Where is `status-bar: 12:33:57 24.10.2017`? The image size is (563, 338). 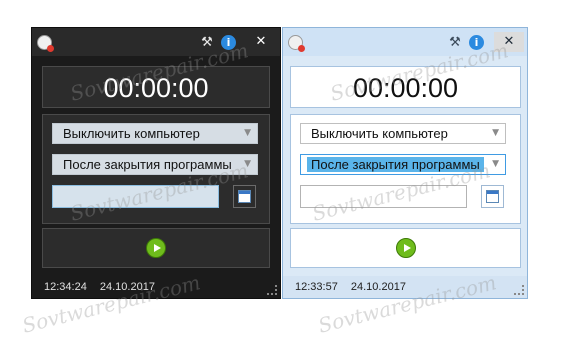
status-bar: 12:33:57 24.10.2017 is located at coordinates (405, 287).